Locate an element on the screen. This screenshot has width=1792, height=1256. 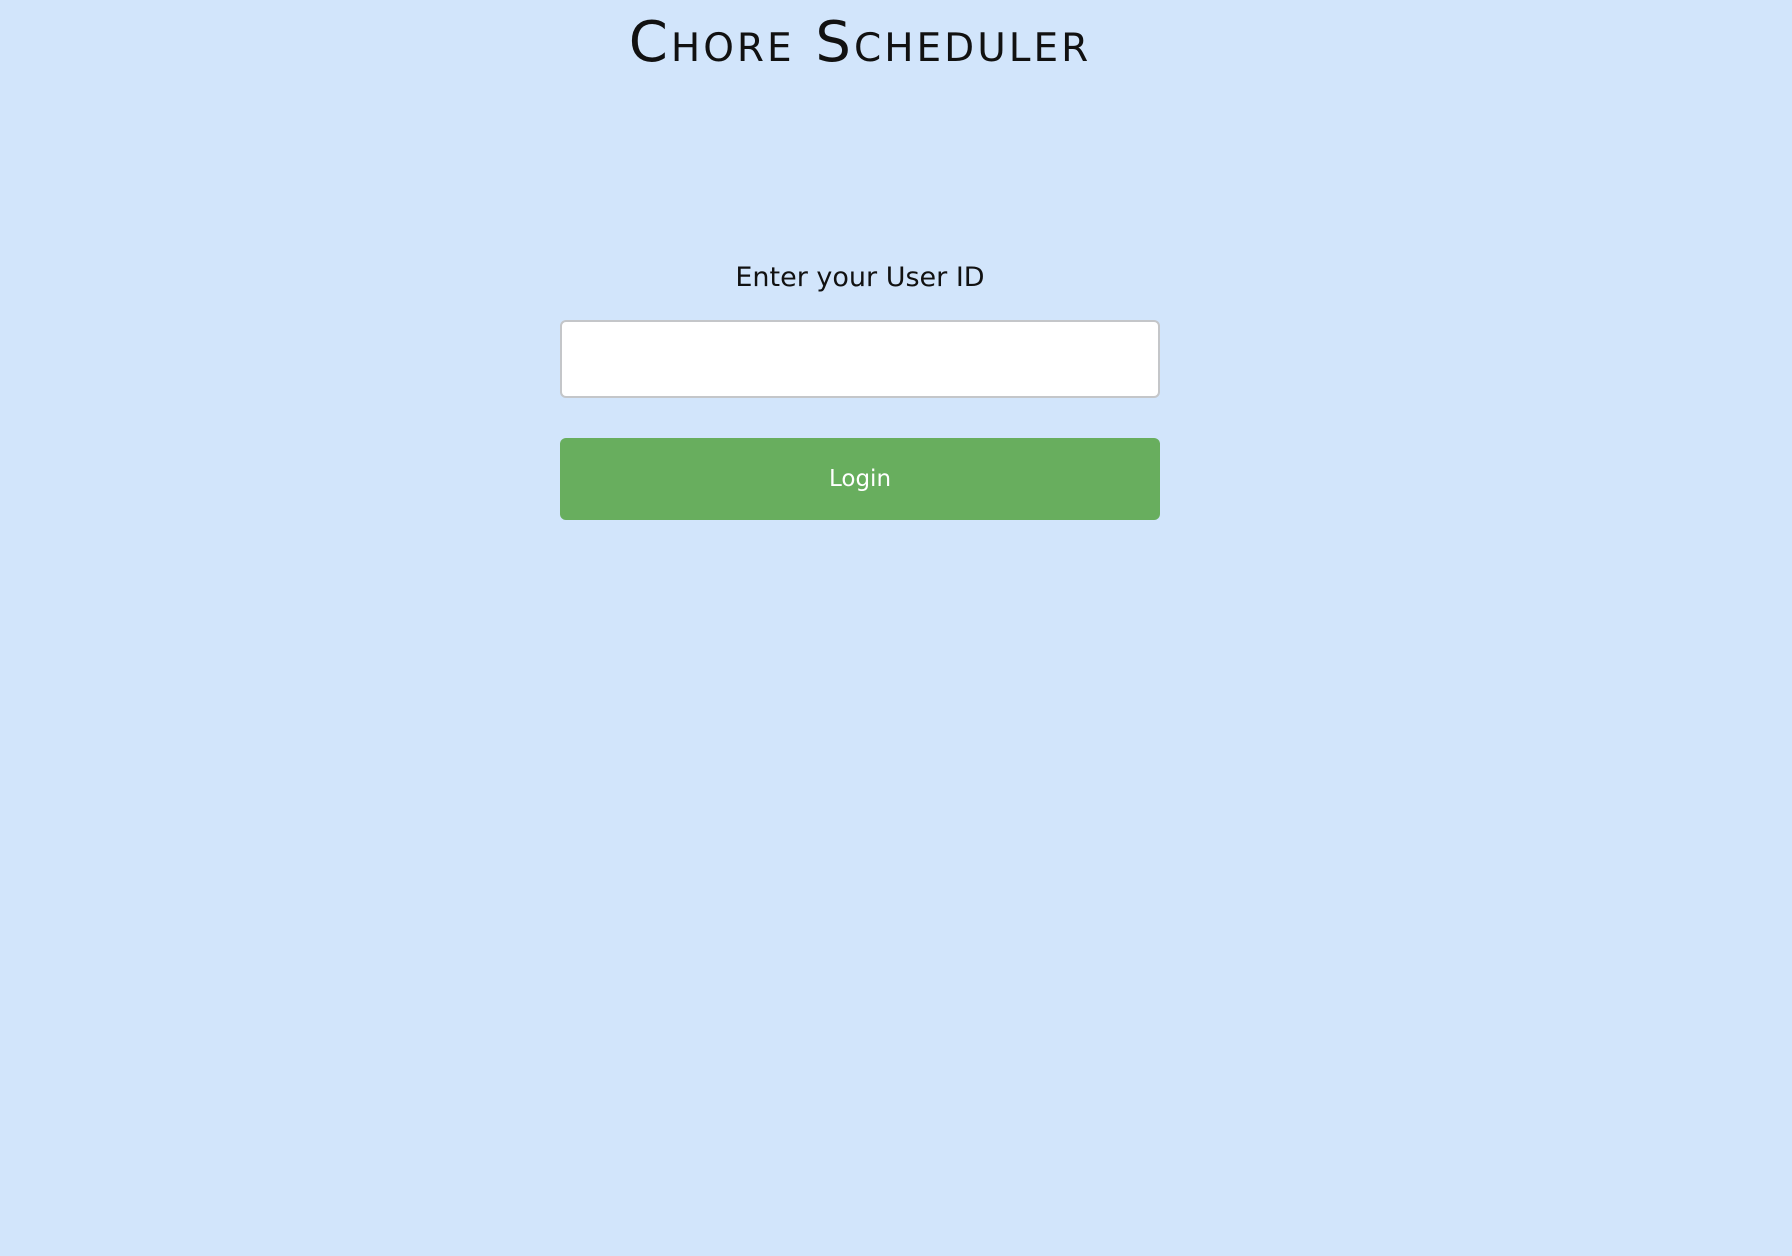
user-id-input is located at coordinates (860, 359).